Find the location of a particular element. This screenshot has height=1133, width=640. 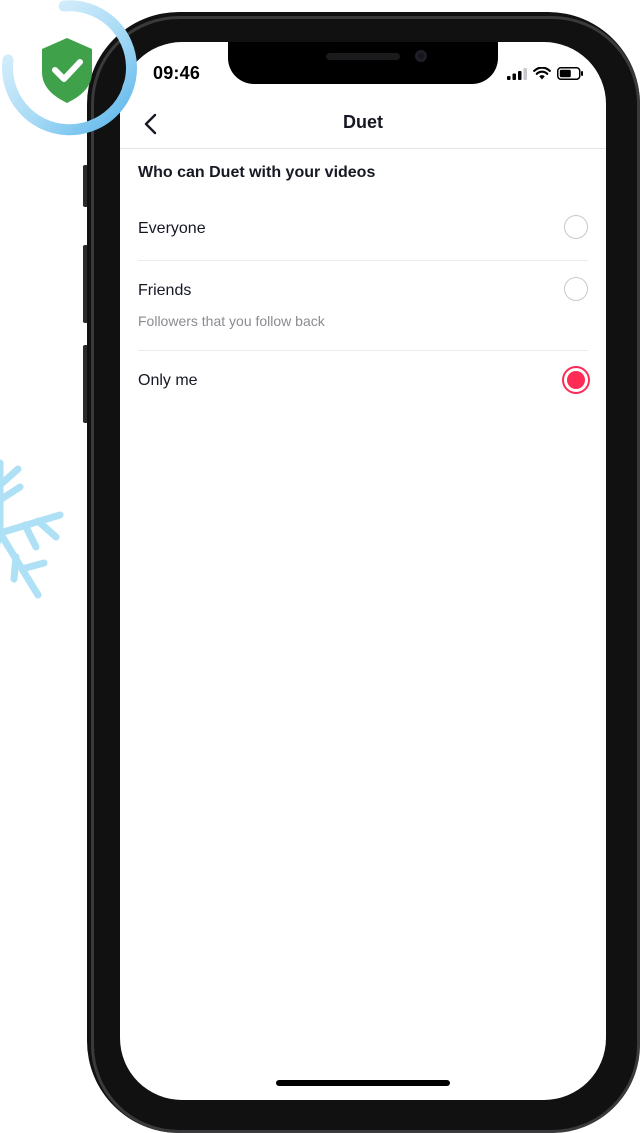

status-icons is located at coordinates (545, 73).